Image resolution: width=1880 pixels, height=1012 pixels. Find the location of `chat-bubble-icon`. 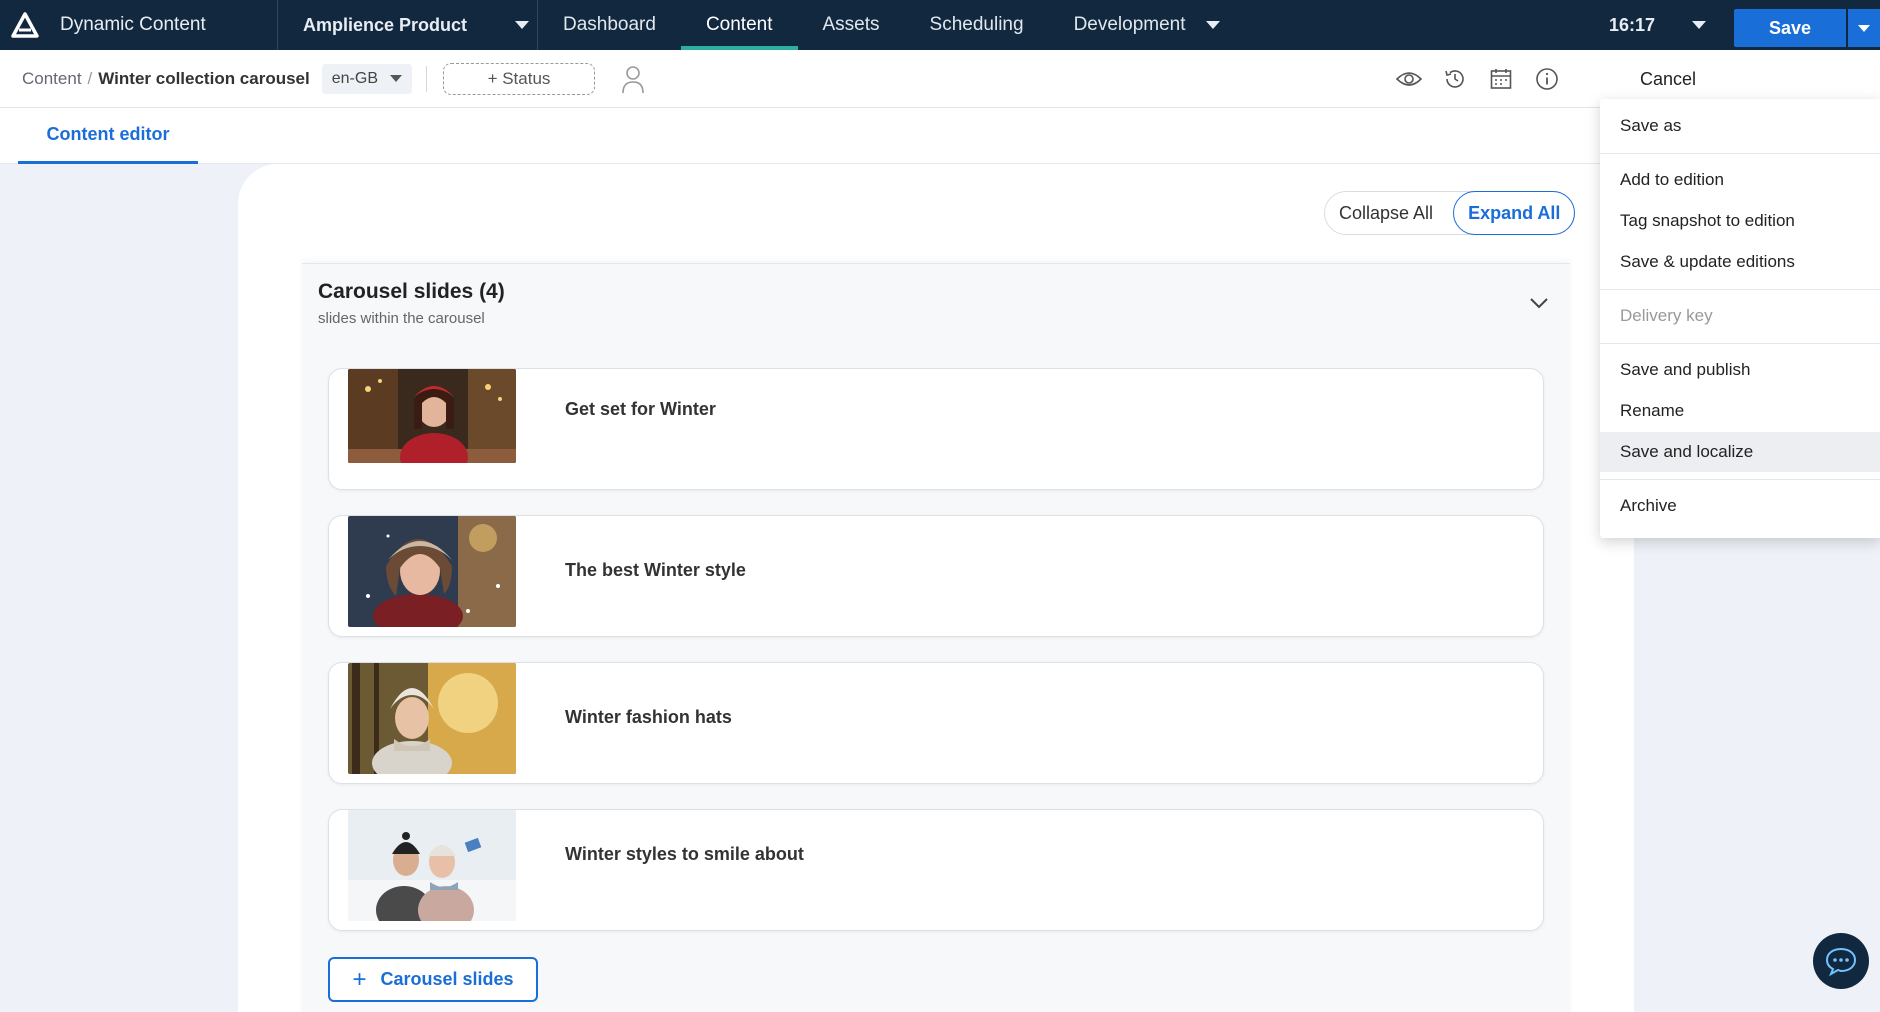

chat-bubble-icon is located at coordinates (1841, 961).